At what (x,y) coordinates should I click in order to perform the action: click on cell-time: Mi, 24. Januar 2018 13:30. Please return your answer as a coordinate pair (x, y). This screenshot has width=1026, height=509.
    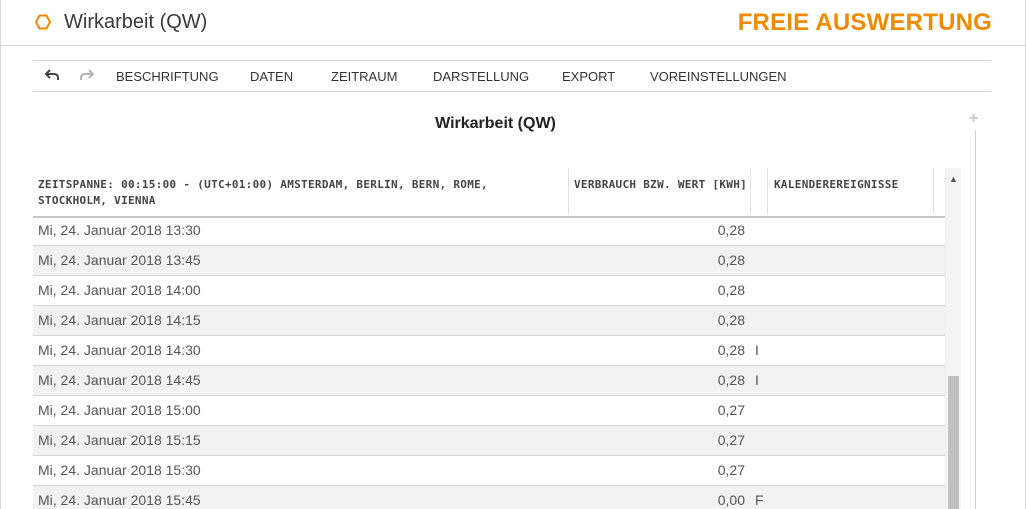
    Looking at the image, I should click on (119, 230).